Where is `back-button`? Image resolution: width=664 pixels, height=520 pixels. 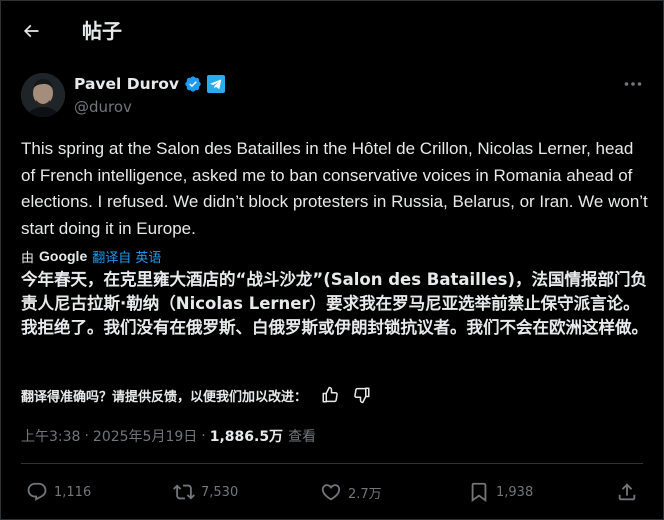 back-button is located at coordinates (31, 31).